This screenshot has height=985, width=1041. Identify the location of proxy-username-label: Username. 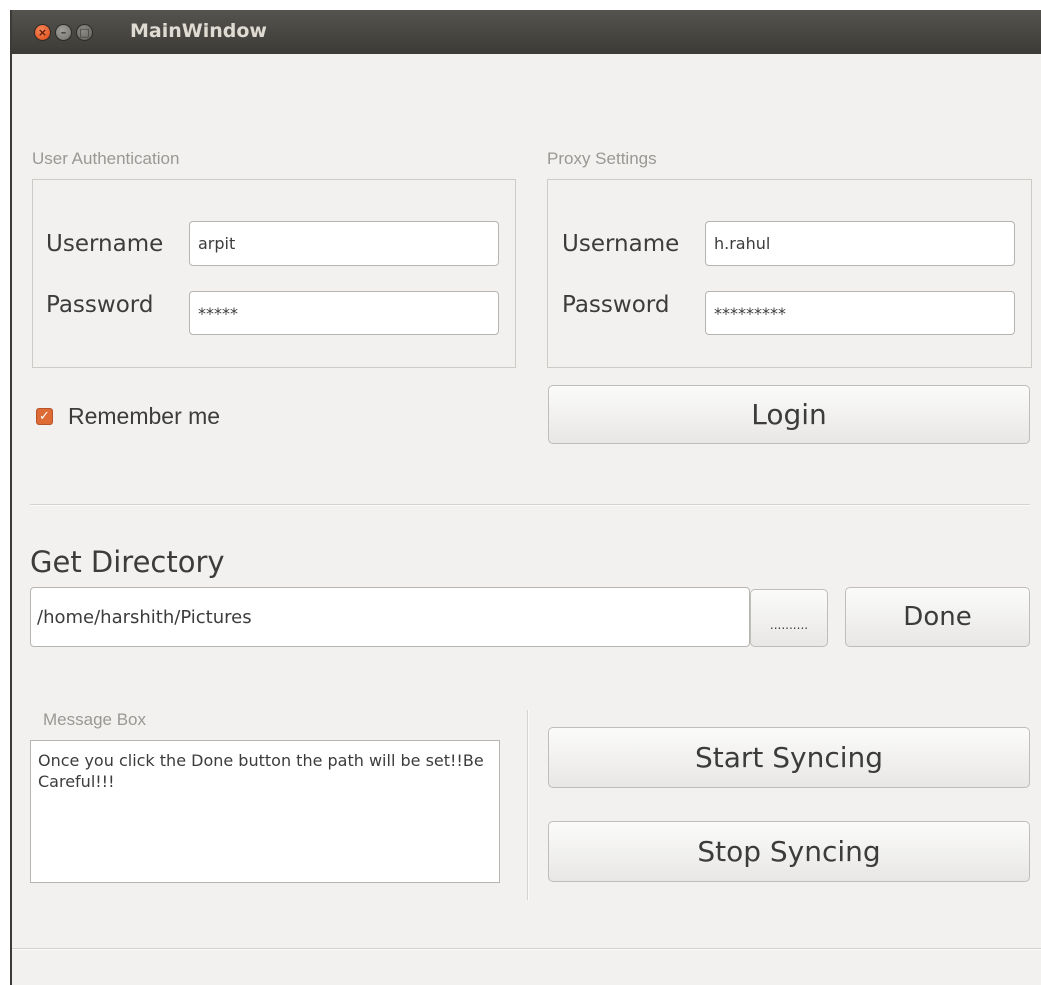
(621, 244).